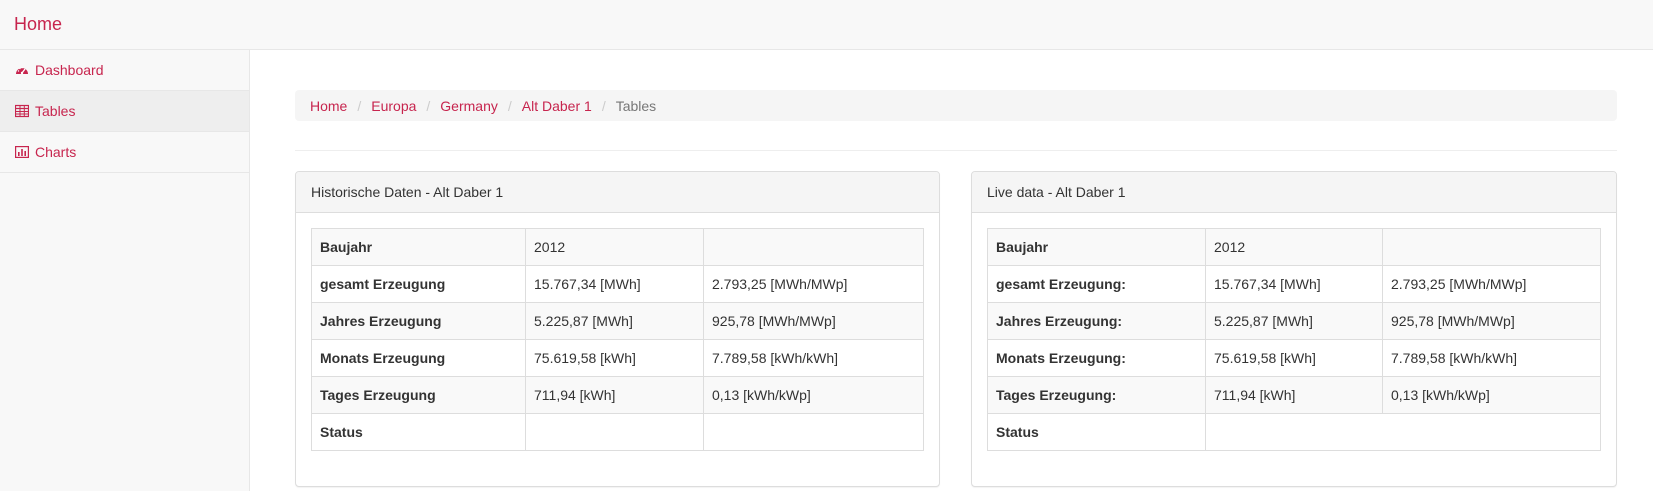  Describe the element at coordinates (1096, 358) in the screenshot. I see `row-label: Monats Erzeugung:` at that location.